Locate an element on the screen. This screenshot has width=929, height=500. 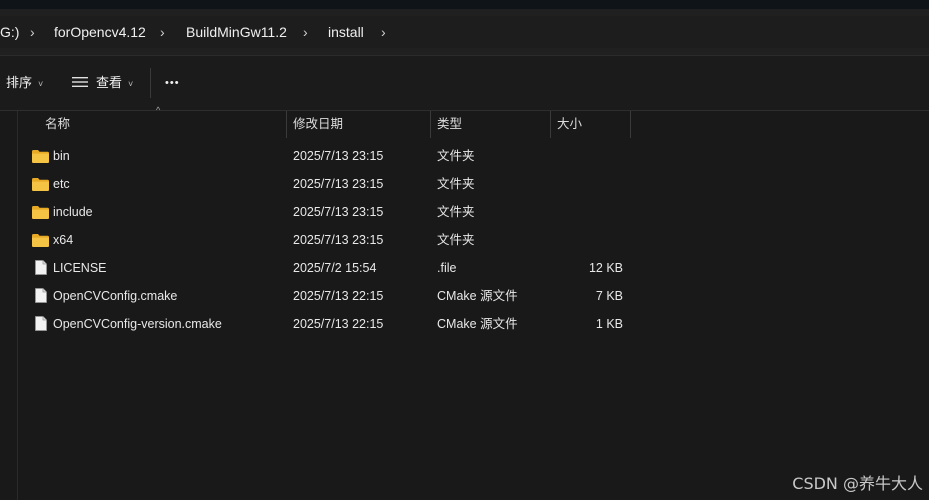
file-name: LICENSE is located at coordinates (80, 268).